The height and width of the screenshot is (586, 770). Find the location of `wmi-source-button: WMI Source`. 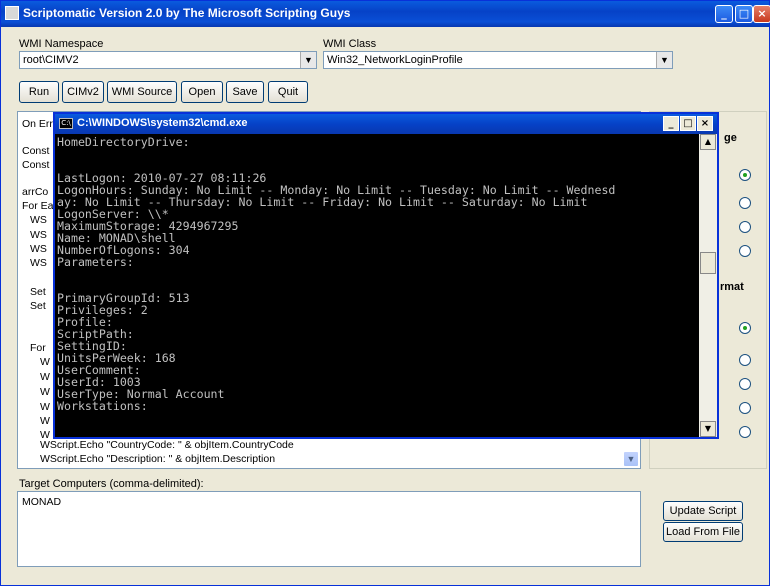

wmi-source-button: WMI Source is located at coordinates (142, 92).